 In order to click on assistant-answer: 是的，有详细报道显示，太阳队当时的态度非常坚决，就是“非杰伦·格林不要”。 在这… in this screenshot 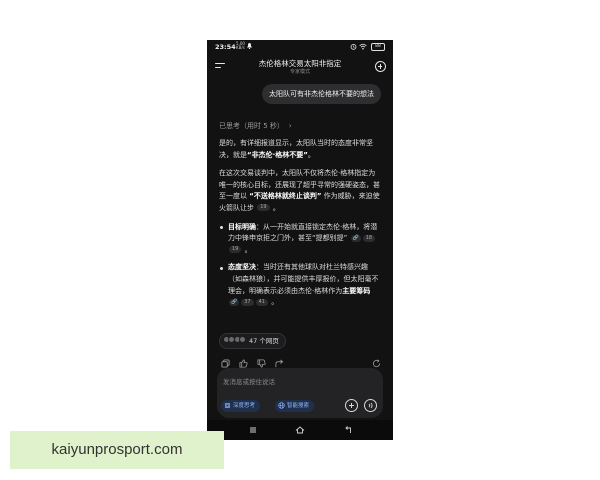, I will do `click(300, 226)`.